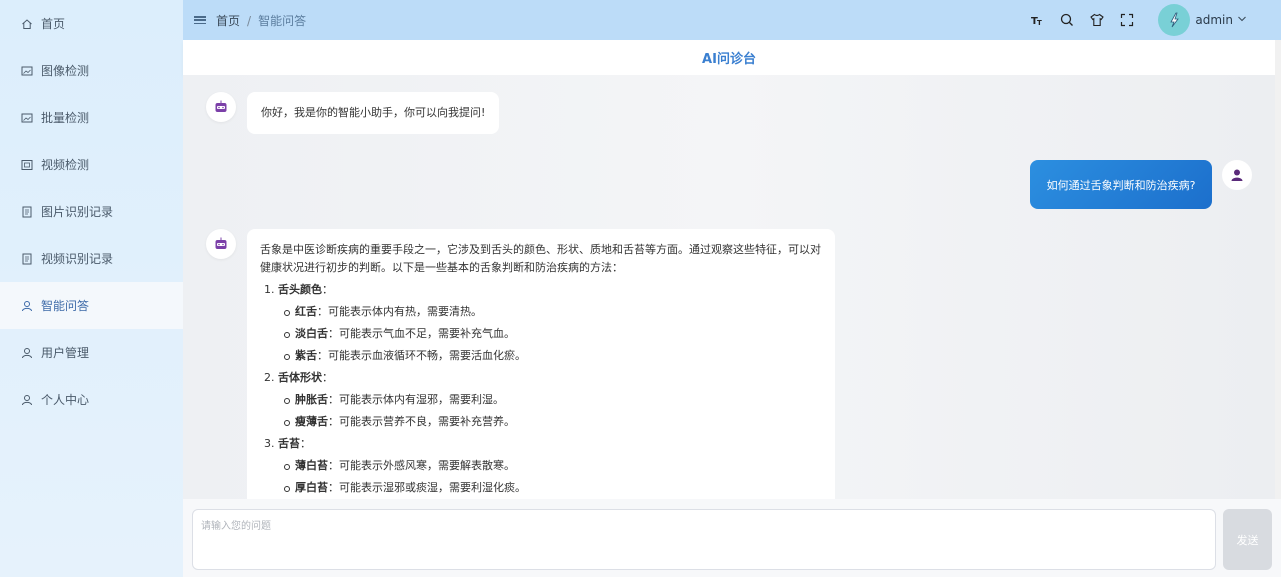  Describe the element at coordinates (65, 165) in the screenshot. I see `sidebar-item-label: 视频检测` at that location.